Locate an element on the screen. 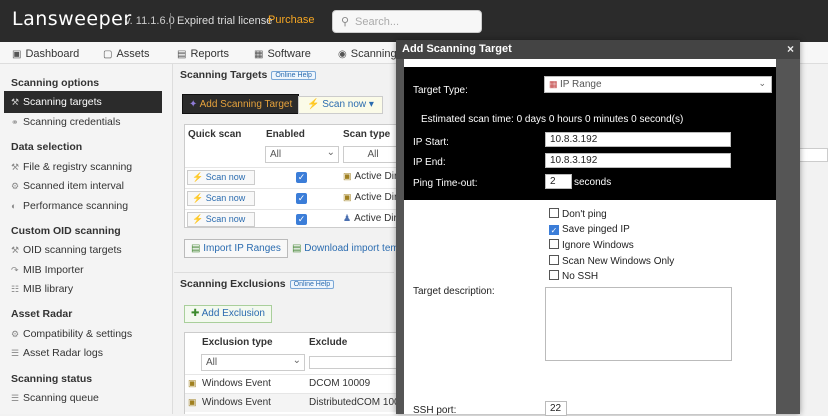 This screenshot has height=416, width=828. dialog-left-border is located at coordinates (400, 236).